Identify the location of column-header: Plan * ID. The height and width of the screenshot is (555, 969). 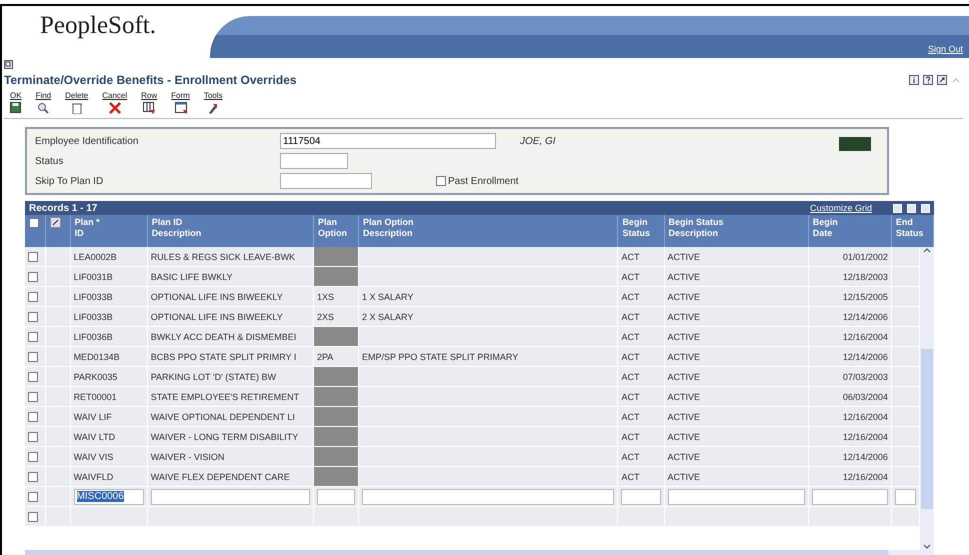
(109, 231).